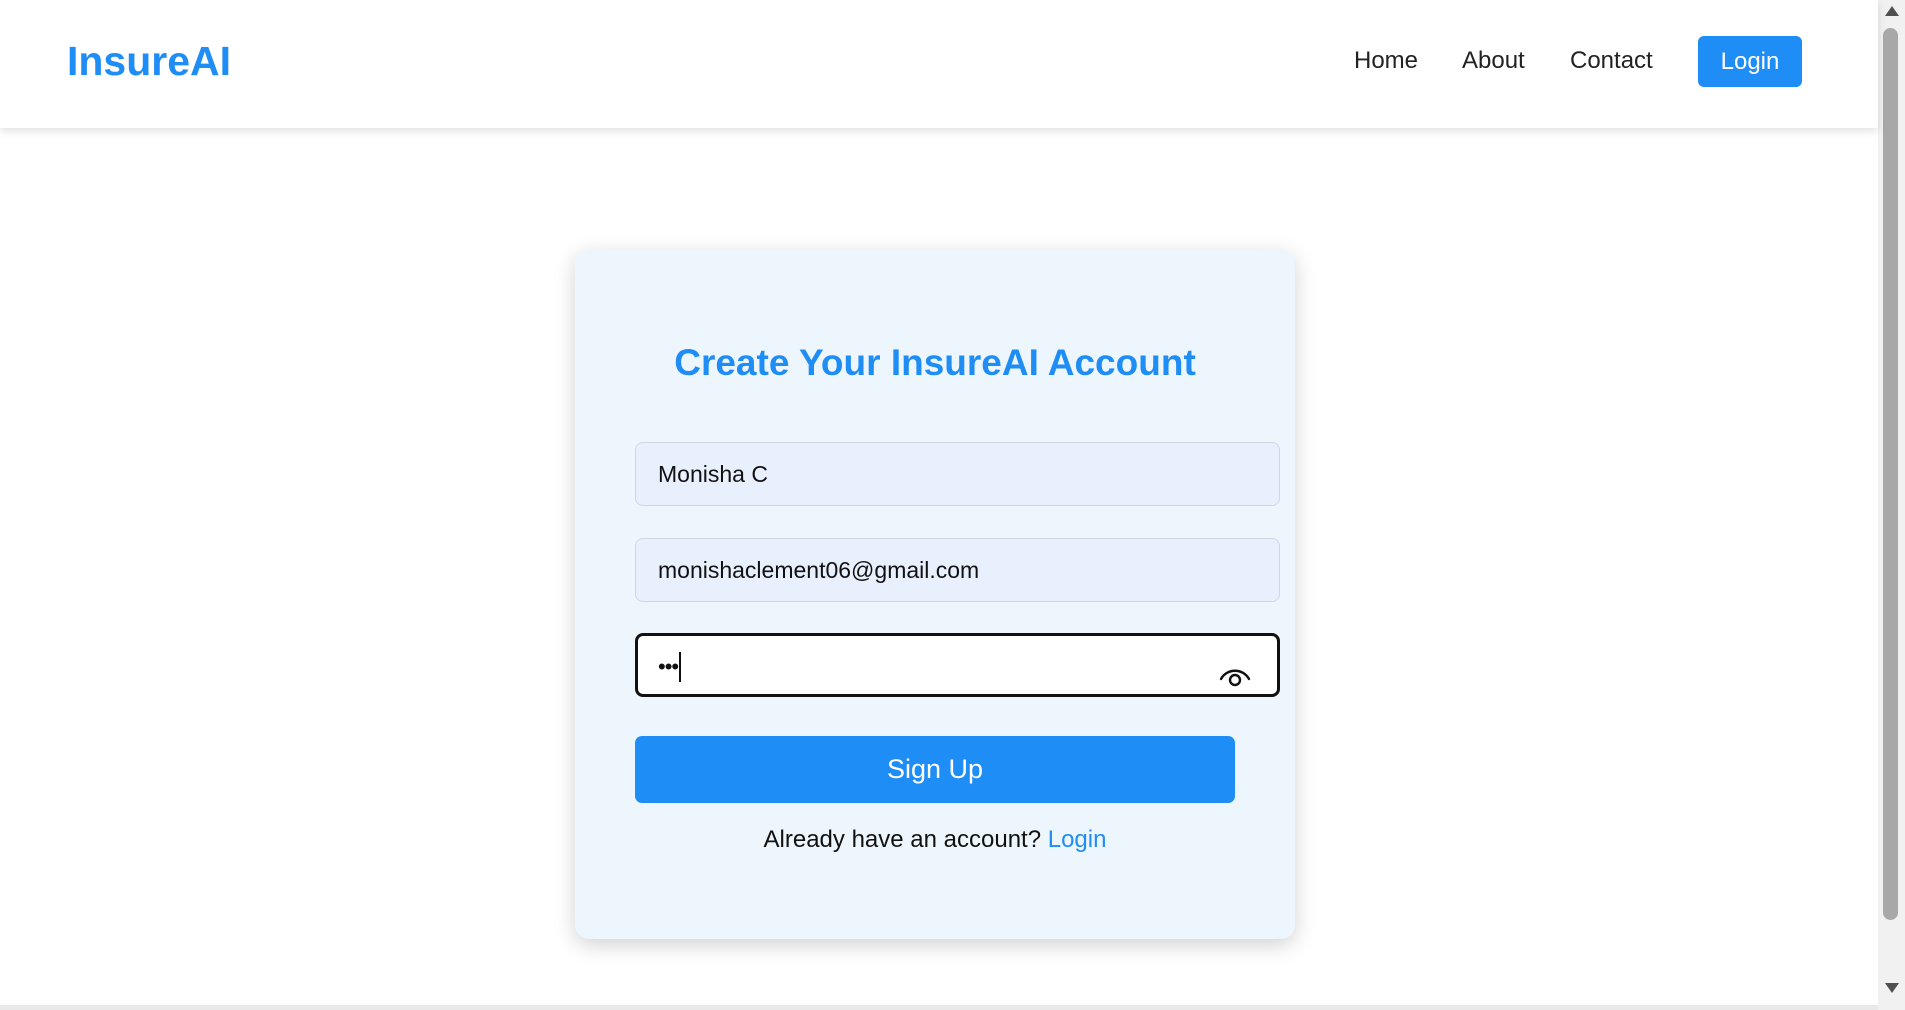  Describe the element at coordinates (149, 61) in the screenshot. I see `brand-logo: InsureAI` at that location.